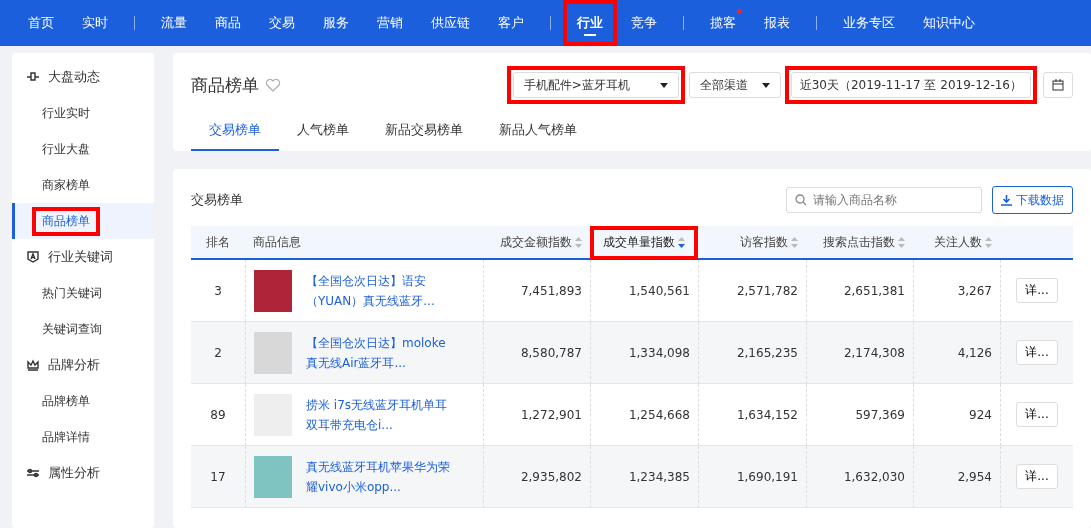 The height and width of the screenshot is (528, 1091). What do you see at coordinates (536, 291) in the screenshot?
I see `table-cell: 7,451,893` at bounding box center [536, 291].